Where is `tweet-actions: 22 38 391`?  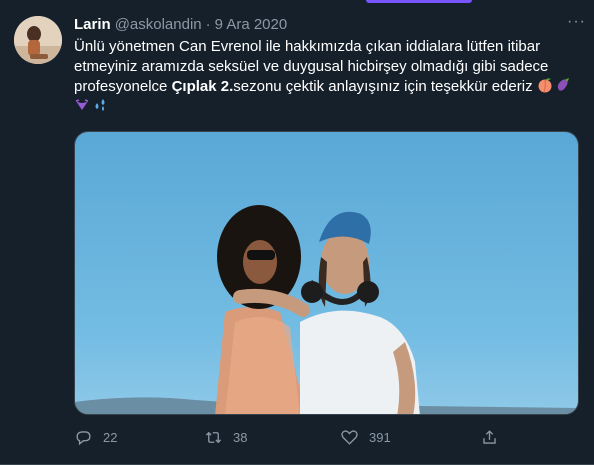
tweet-actions: 22 38 391 is located at coordinates (289, 439).